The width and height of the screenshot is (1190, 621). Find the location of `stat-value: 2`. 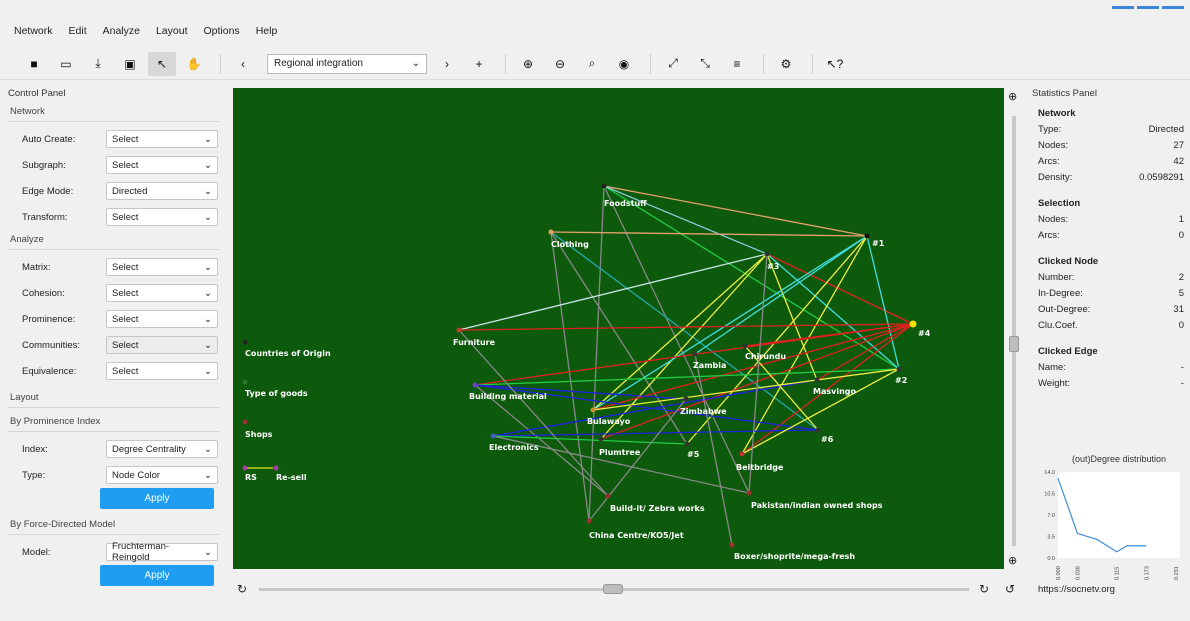

stat-value: 2 is located at coordinates (1181, 277).